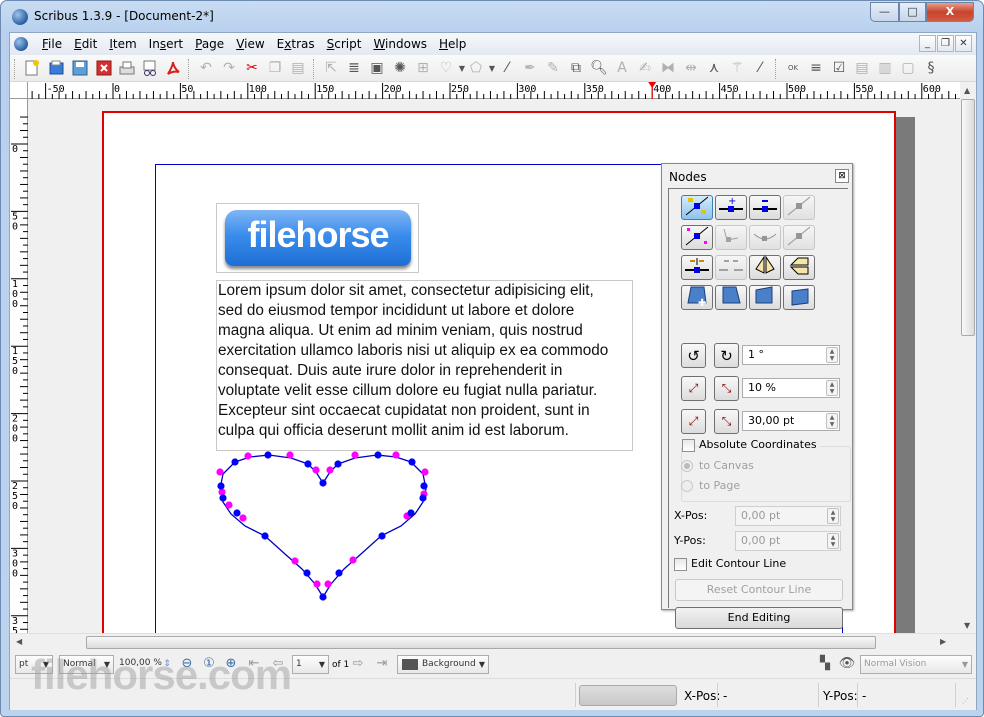  What do you see at coordinates (19, 641) in the screenshot?
I see `scroll-left-icon: ◀` at bounding box center [19, 641].